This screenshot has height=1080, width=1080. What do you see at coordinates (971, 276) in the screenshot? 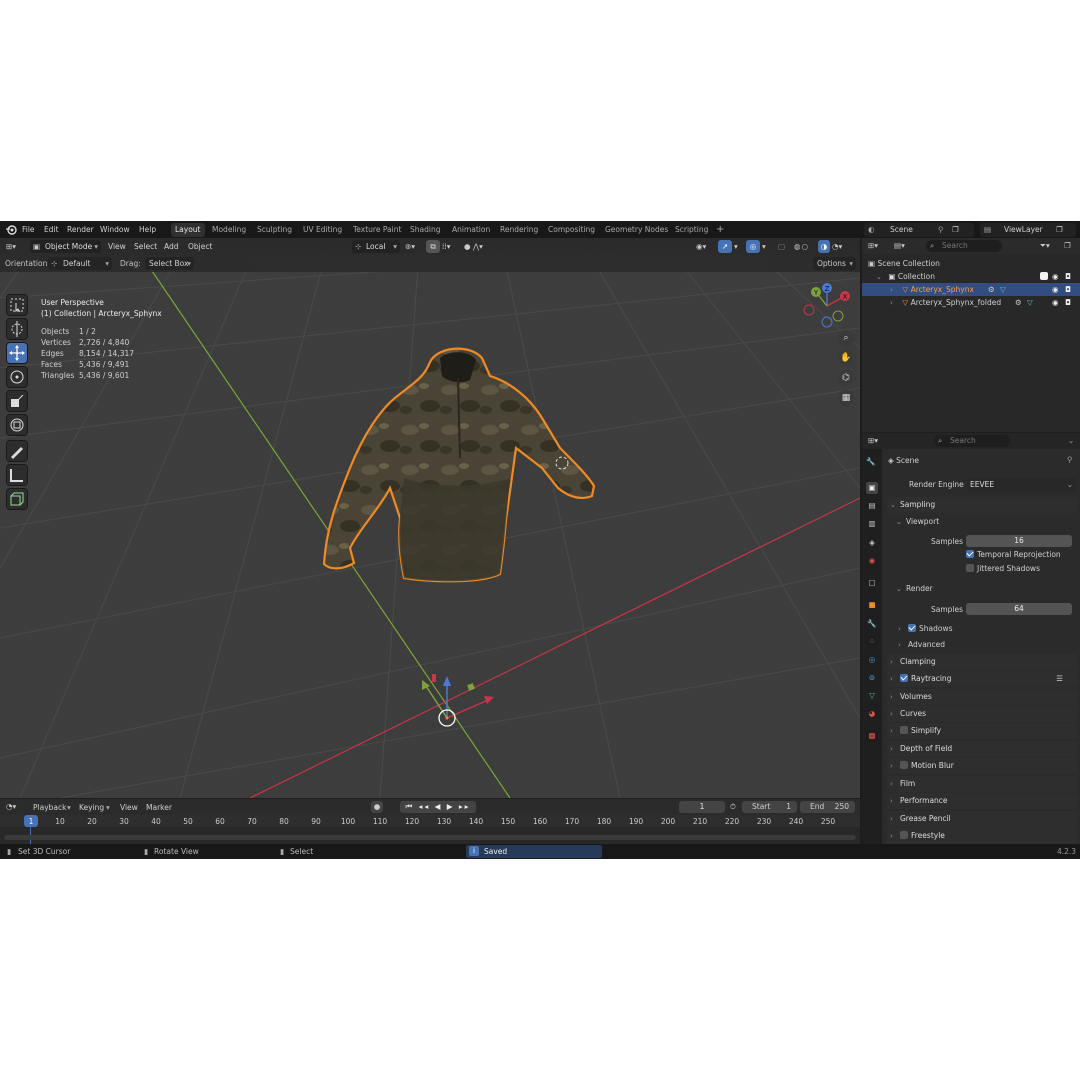
I see `outliner-collection: ⌄ ▣ Collection ◉ ◘` at bounding box center [971, 276].